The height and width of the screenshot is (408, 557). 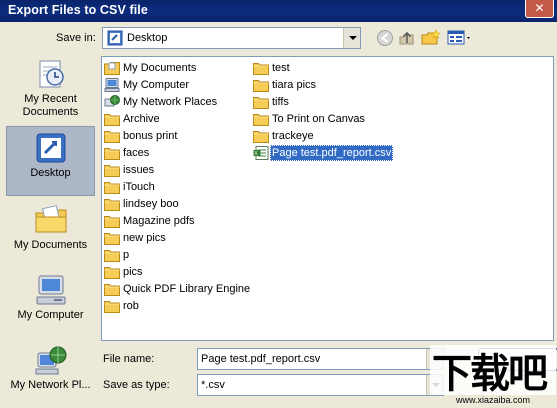 What do you see at coordinates (50, 315) in the screenshot?
I see `place-label: My Computer` at bounding box center [50, 315].